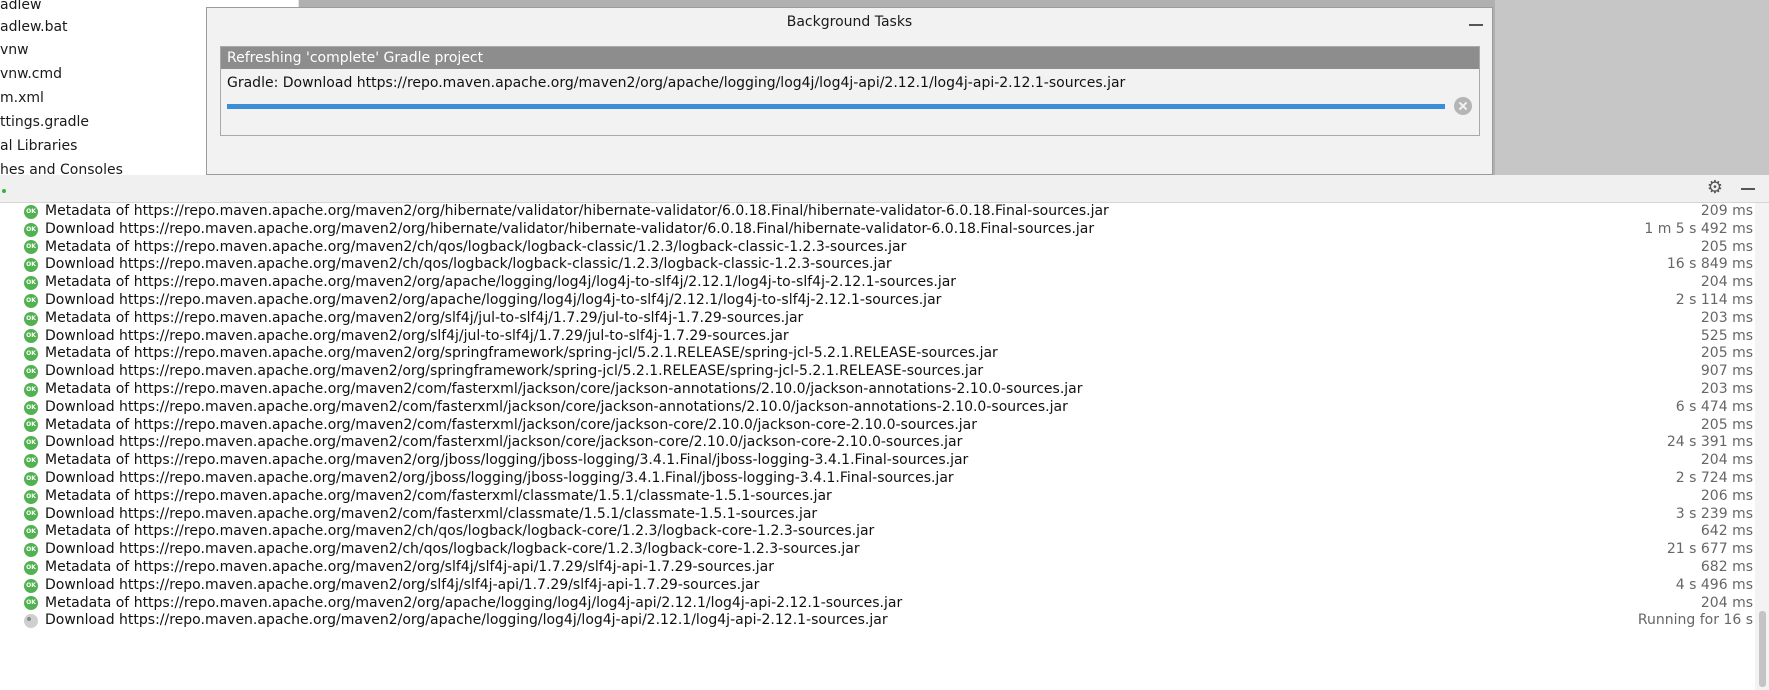 The width and height of the screenshot is (1769, 690). What do you see at coordinates (1714, 513) in the screenshot?
I see `log-duration: 3 s 239 ms` at bounding box center [1714, 513].